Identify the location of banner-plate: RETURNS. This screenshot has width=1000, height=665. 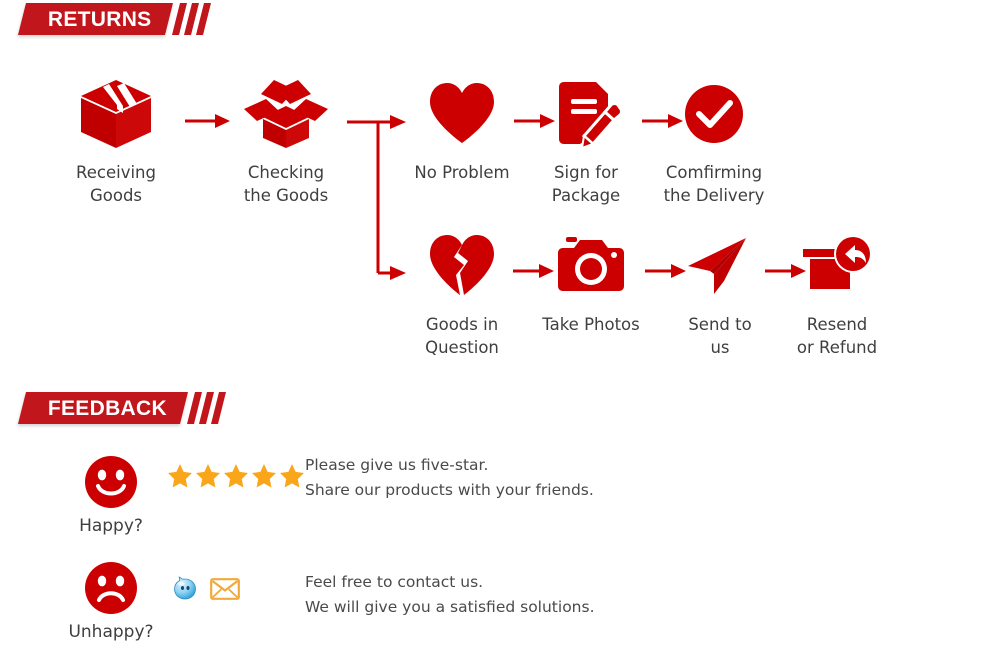
(95, 19).